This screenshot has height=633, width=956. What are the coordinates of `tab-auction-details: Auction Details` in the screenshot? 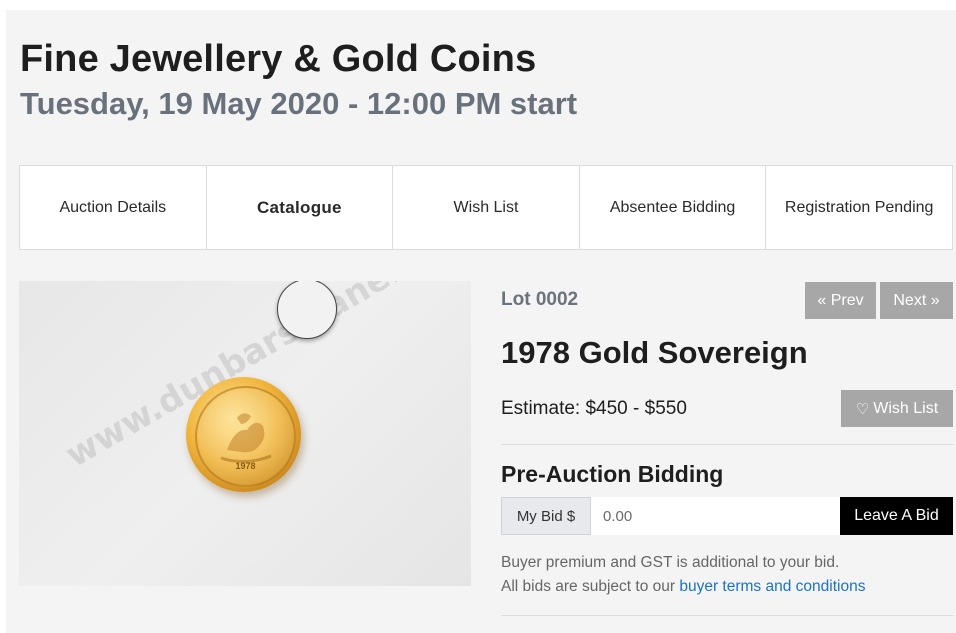 It's located at (113, 207).